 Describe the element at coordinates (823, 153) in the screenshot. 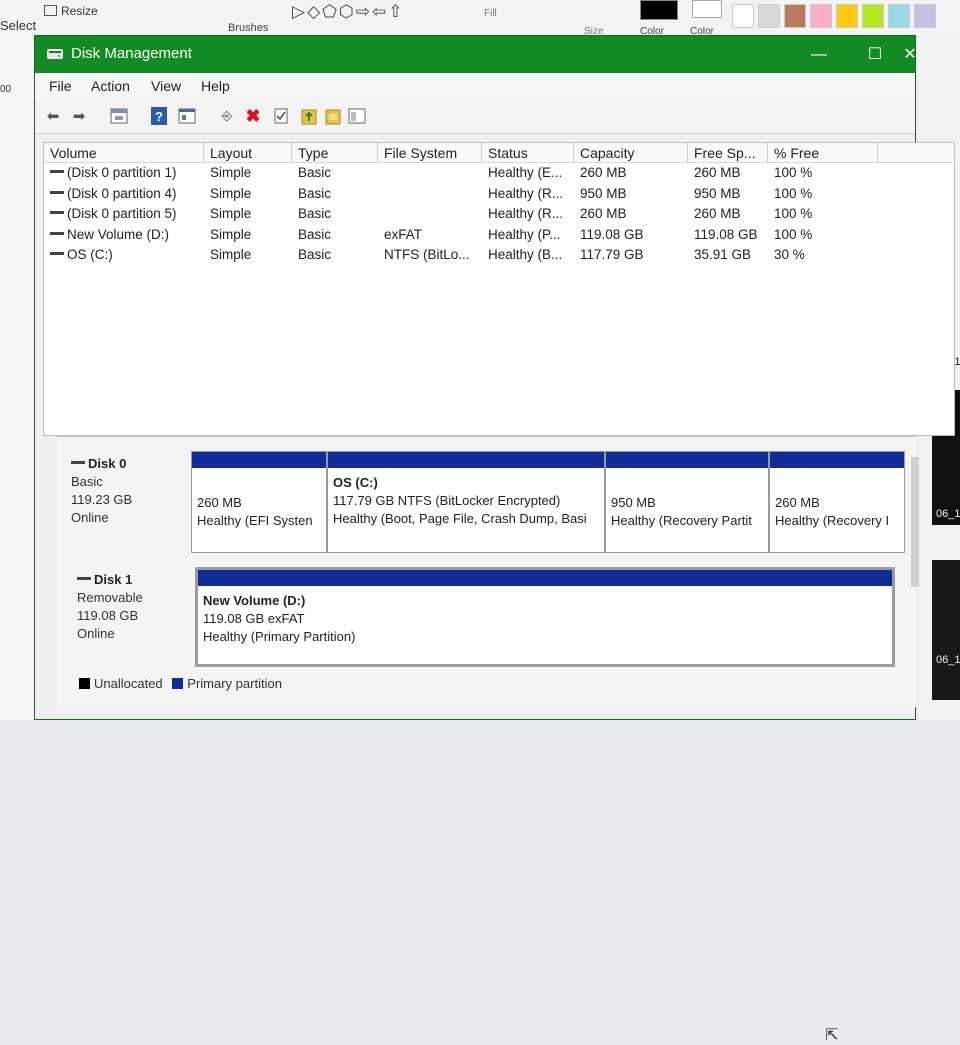

I see `column-percent-free: % Free` at that location.